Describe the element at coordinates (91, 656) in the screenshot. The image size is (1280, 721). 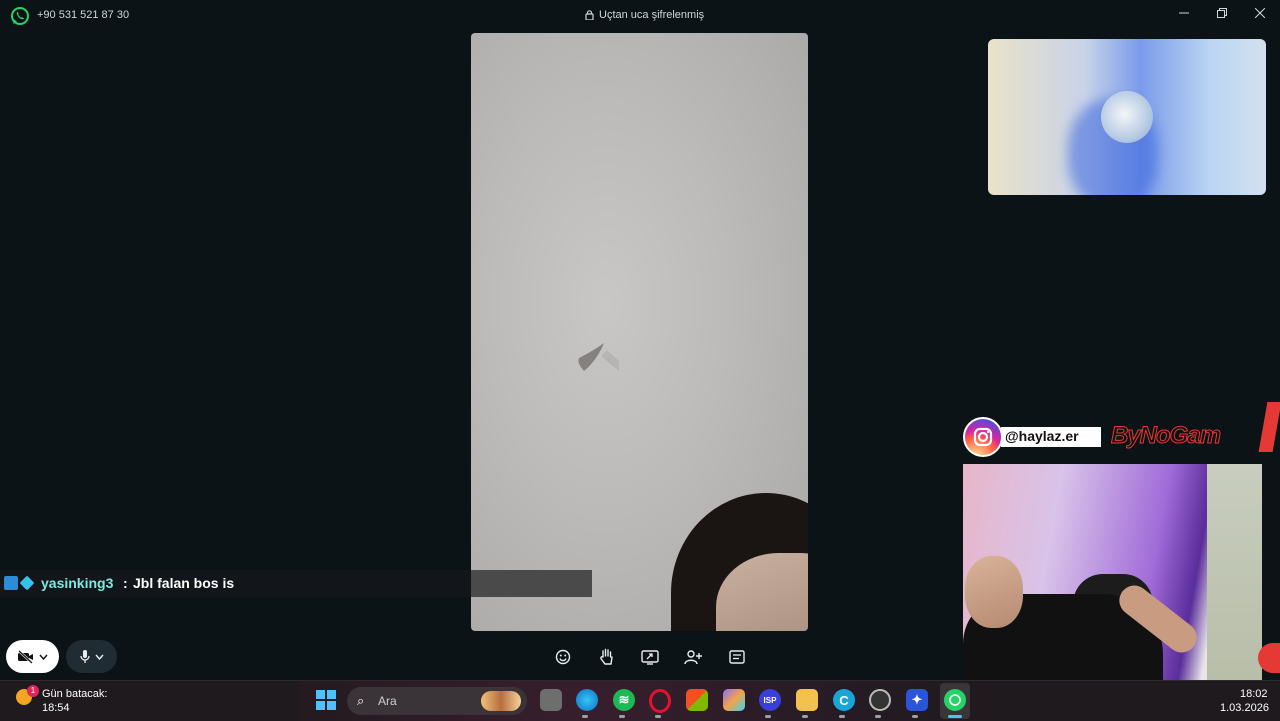
I see `microphone-toggle-button` at that location.